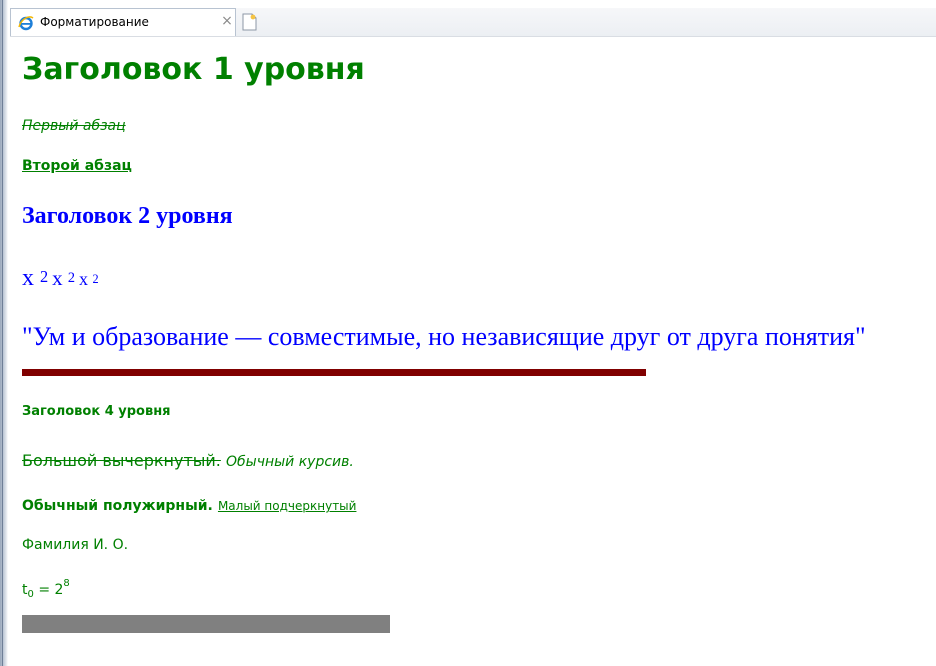  I want to click on power-large: x 2, so click(35, 278).